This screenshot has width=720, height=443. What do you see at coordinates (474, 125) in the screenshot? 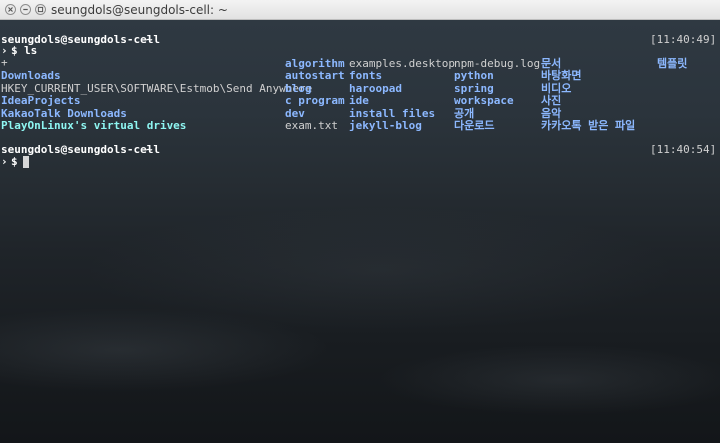
I see `list-item: 다운로드` at bounding box center [474, 125].